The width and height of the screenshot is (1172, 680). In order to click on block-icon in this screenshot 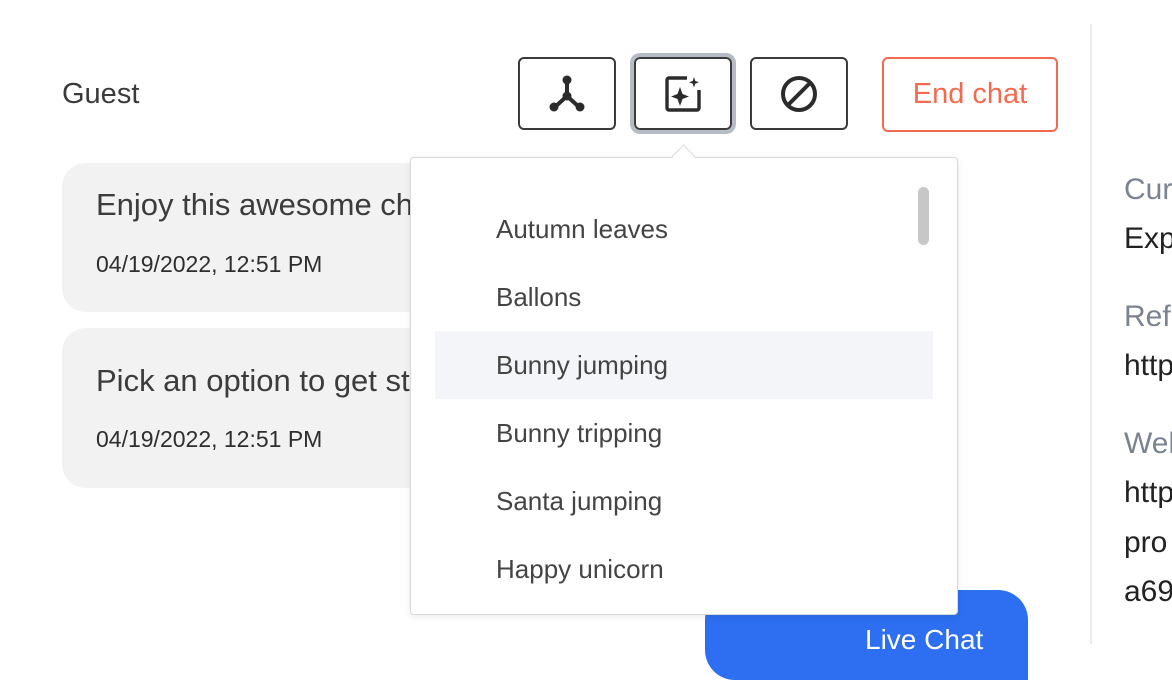, I will do `click(799, 93)`.